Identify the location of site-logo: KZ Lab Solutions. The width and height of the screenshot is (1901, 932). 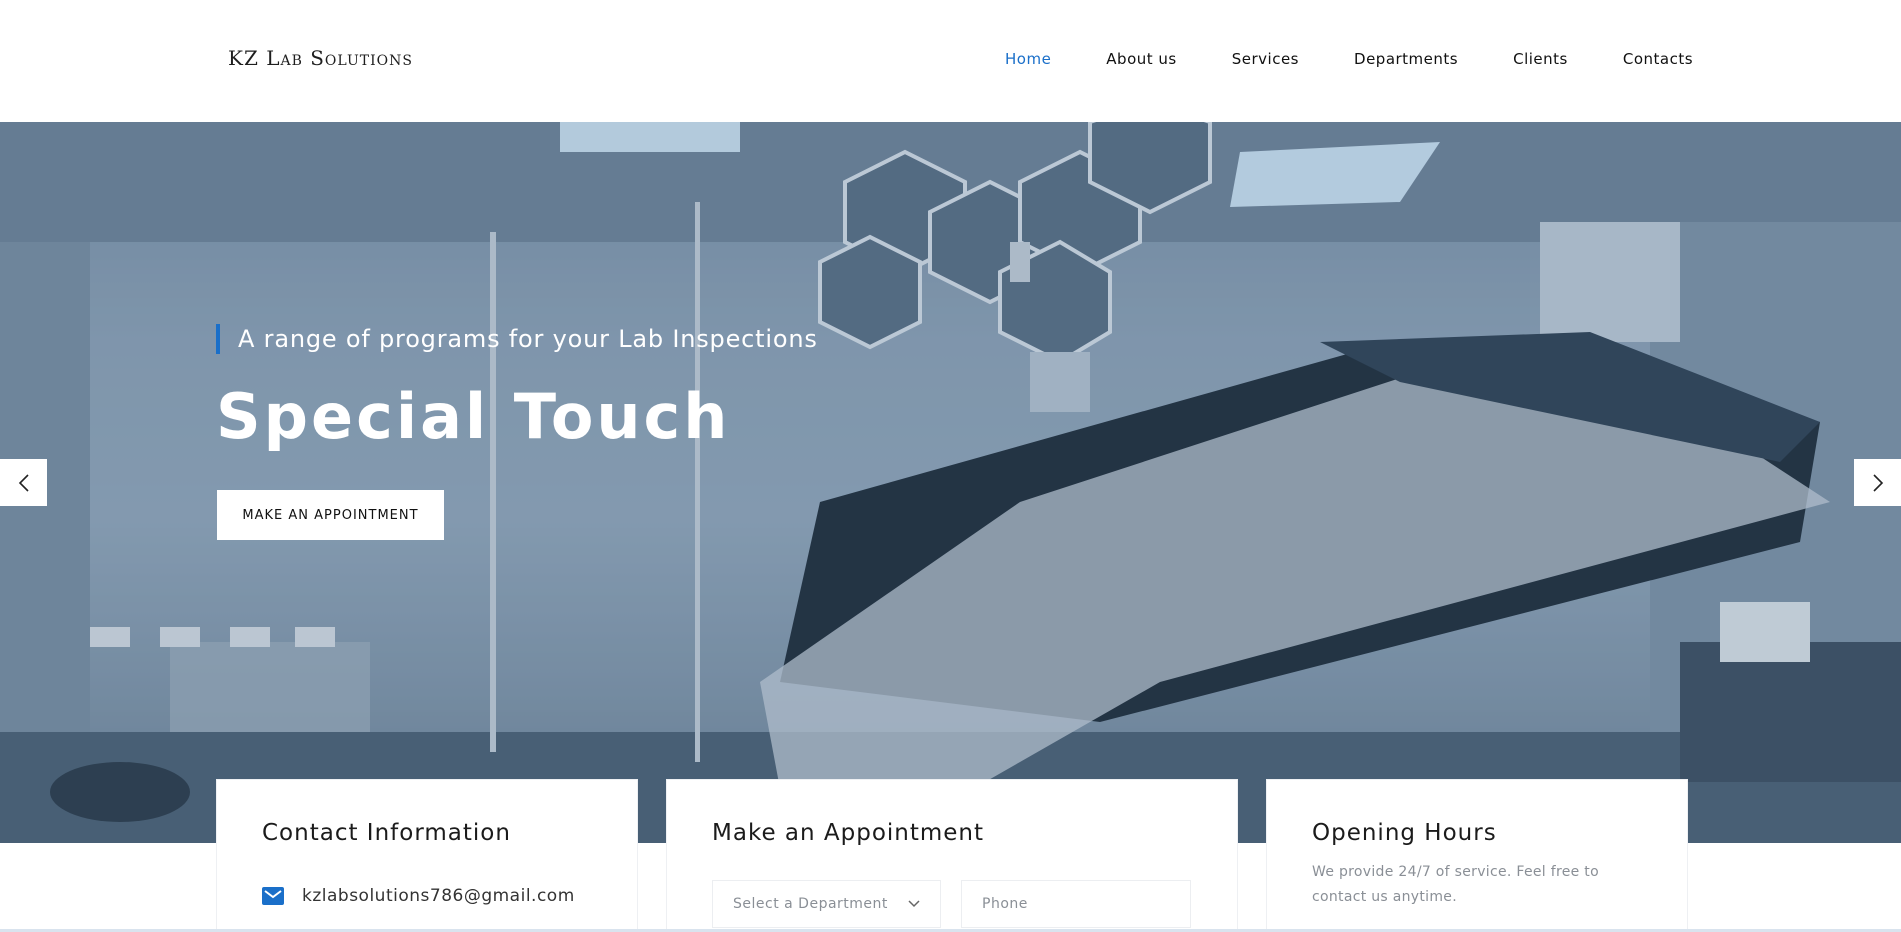
(320, 58).